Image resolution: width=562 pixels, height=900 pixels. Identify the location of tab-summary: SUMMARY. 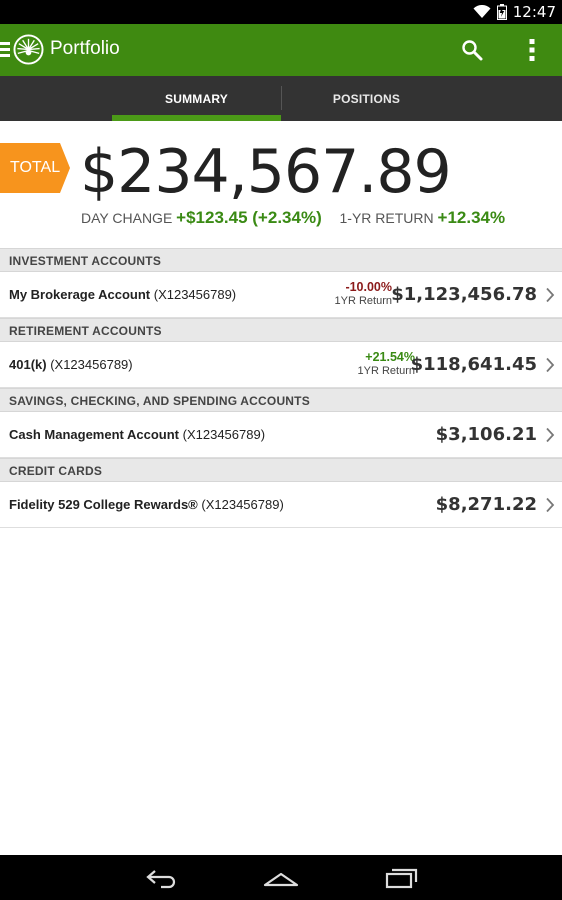
(196, 98).